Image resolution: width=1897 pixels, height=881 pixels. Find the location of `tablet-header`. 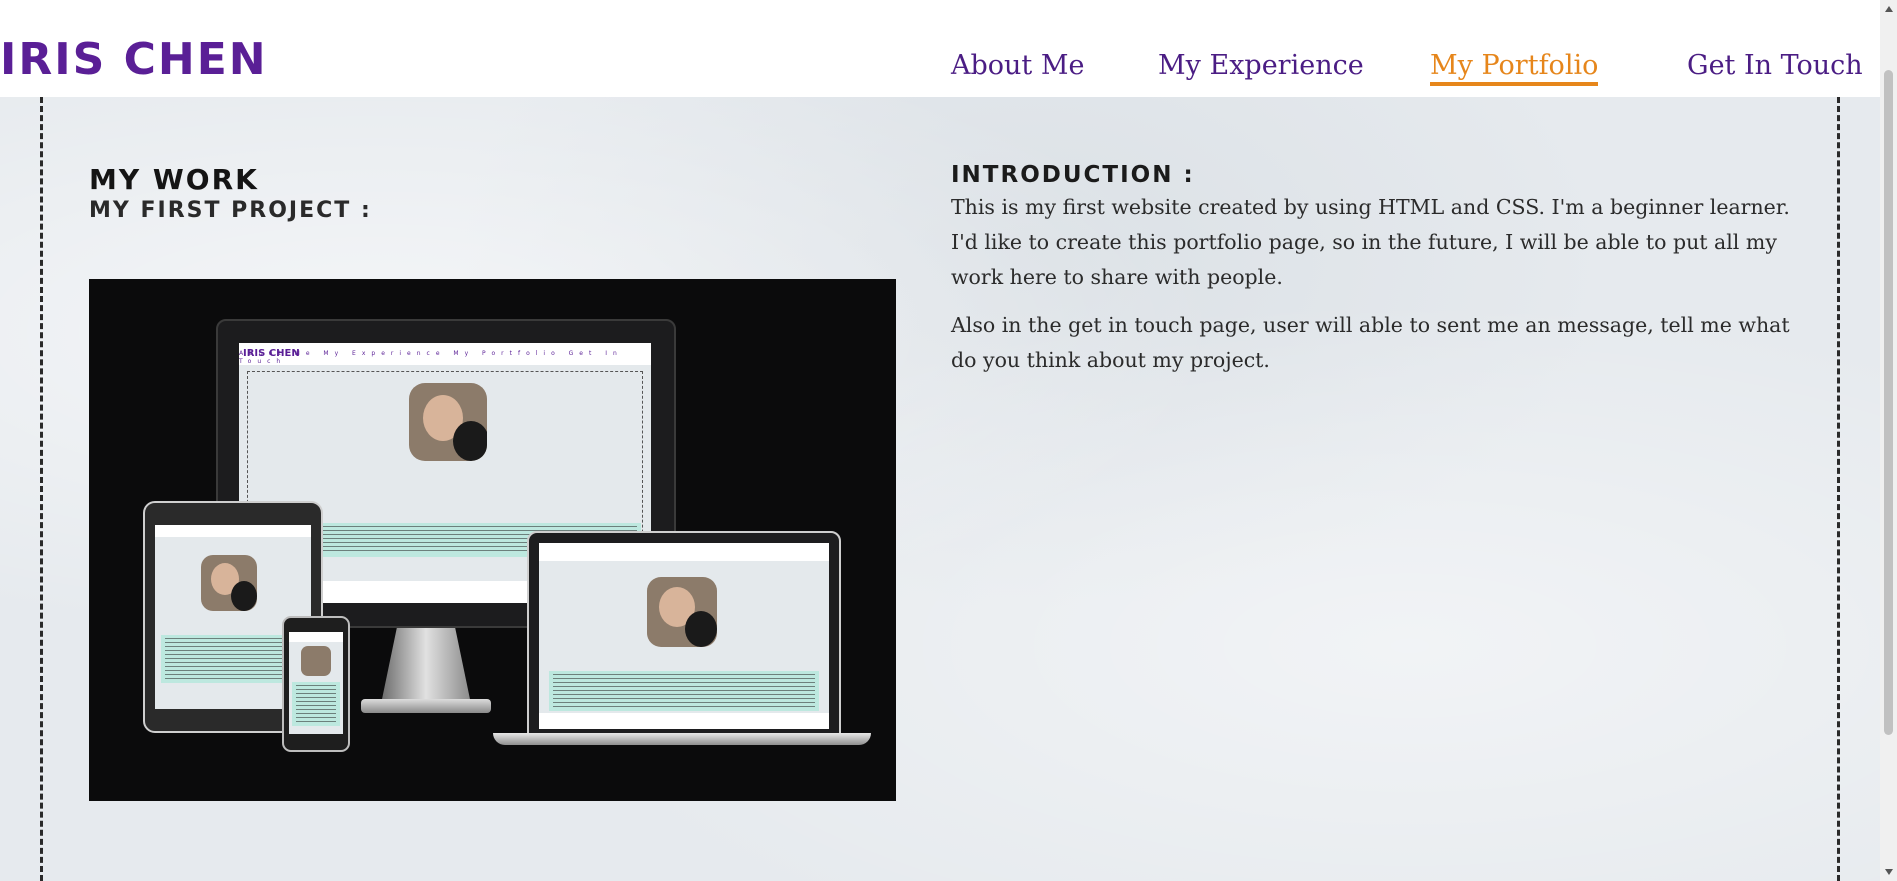

tablet-header is located at coordinates (233, 531).